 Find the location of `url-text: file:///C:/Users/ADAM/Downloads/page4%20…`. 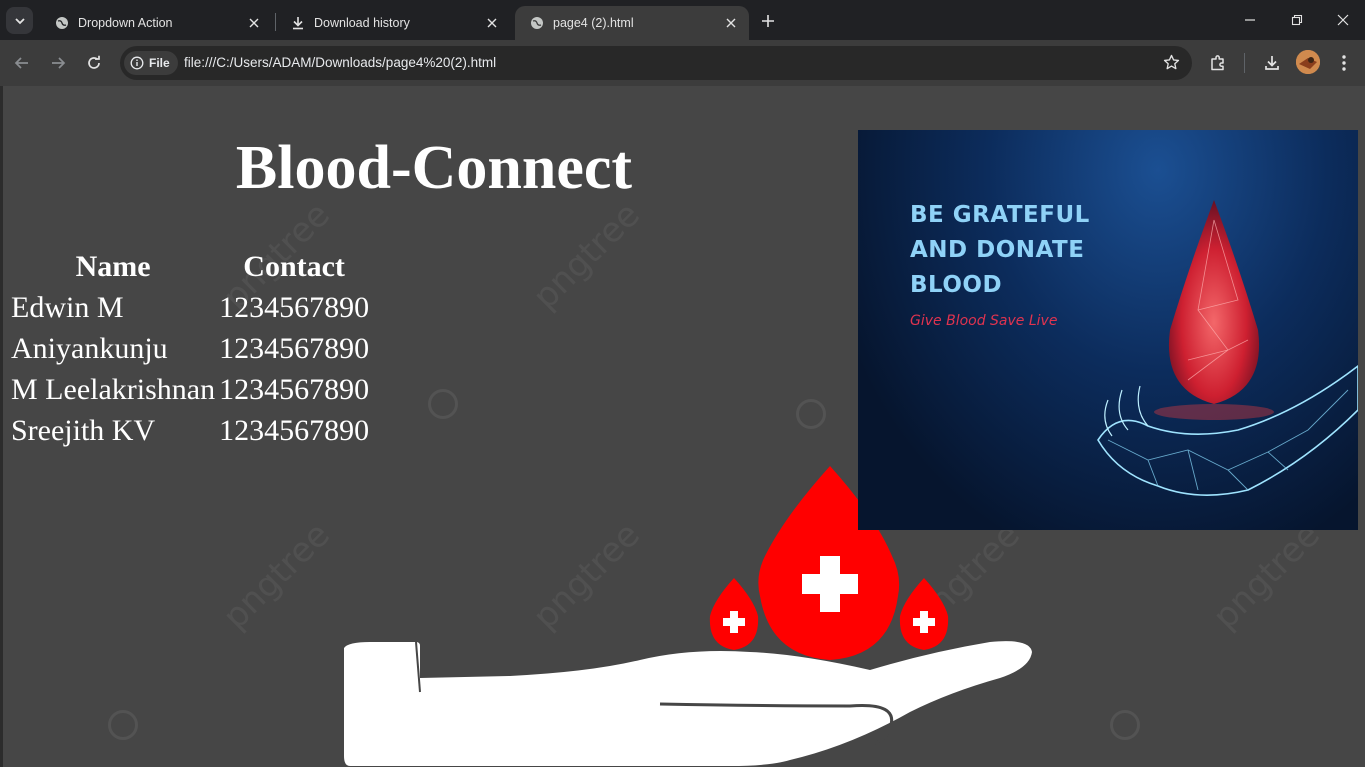

url-text: file:///C:/Users/ADAM/Downloads/page4%20… is located at coordinates (340, 62).